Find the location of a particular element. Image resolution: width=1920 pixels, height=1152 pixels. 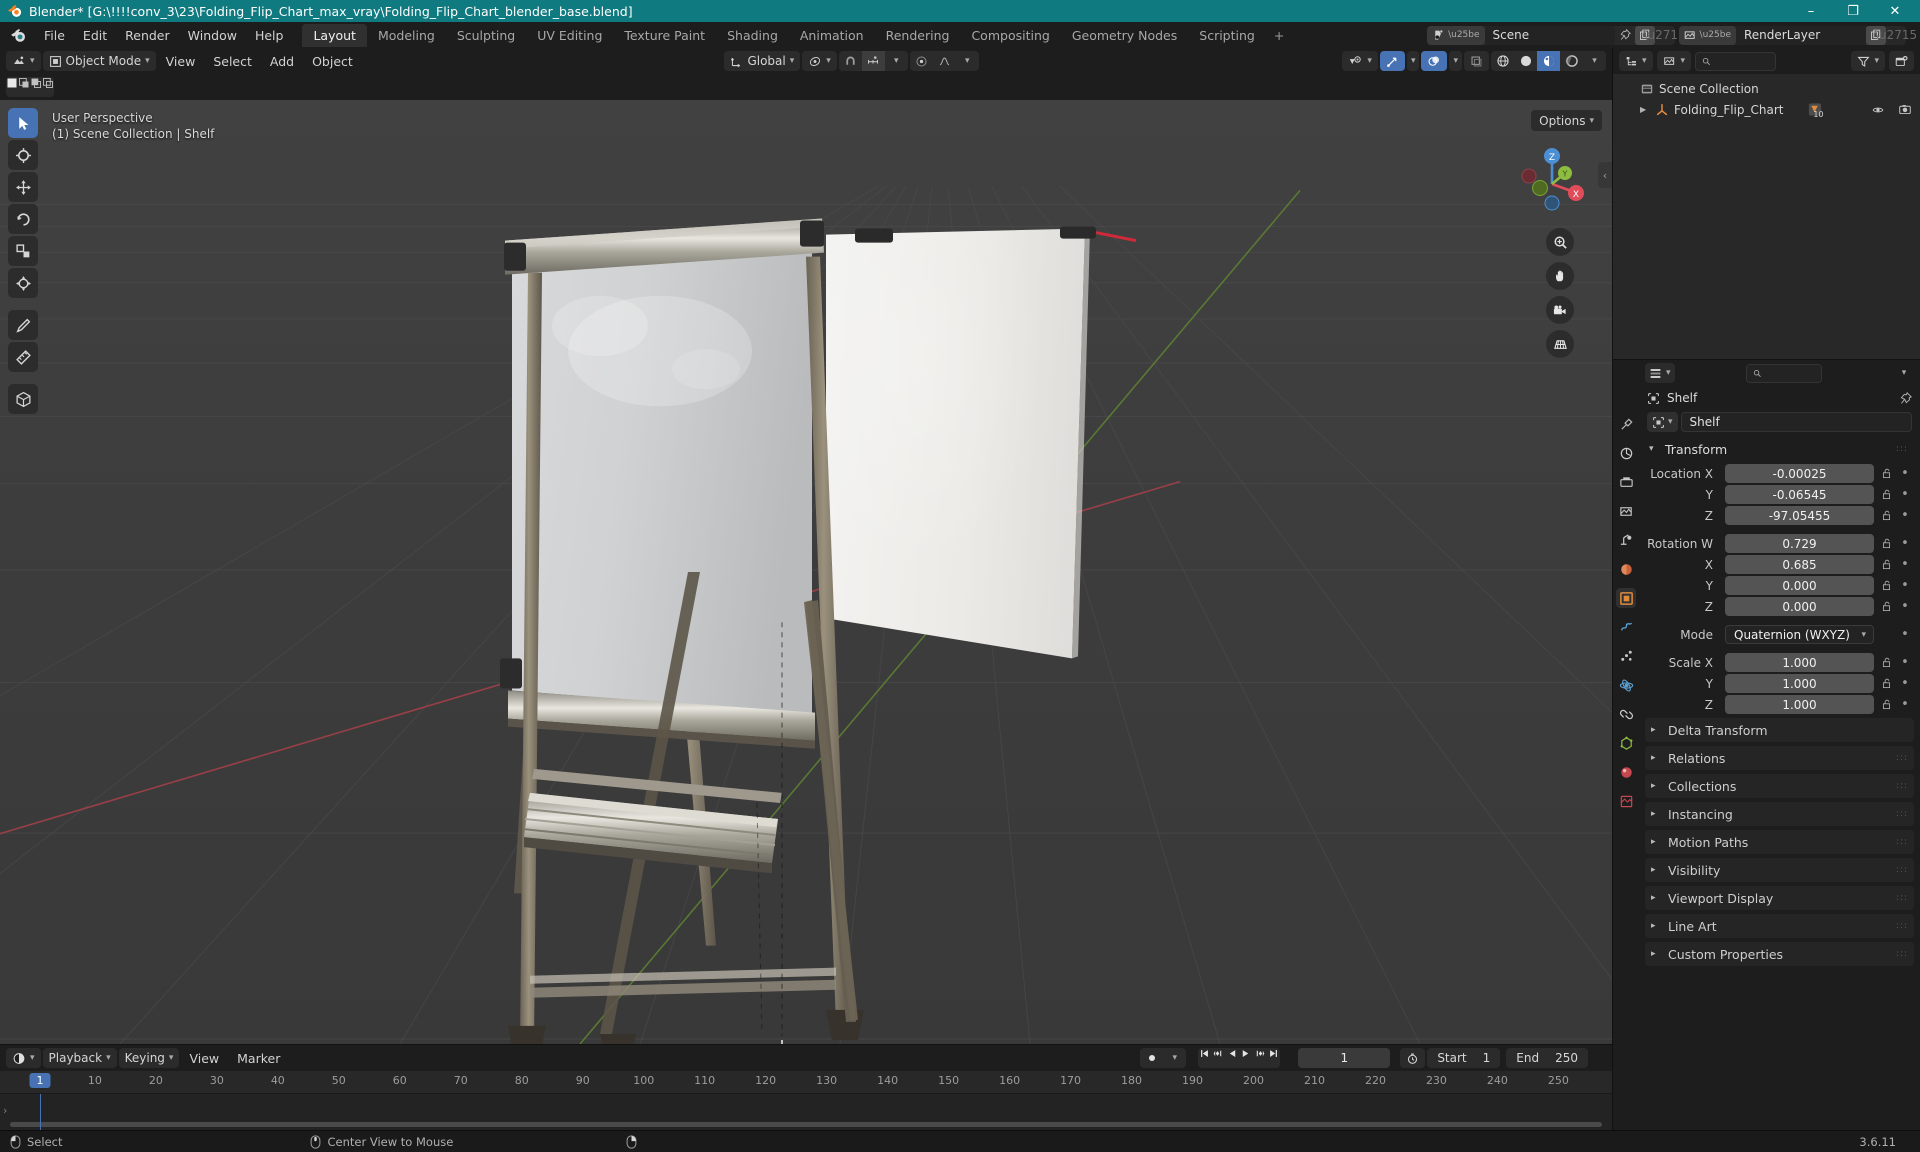

value-location-x: -0.00025 is located at coordinates (1799, 473).